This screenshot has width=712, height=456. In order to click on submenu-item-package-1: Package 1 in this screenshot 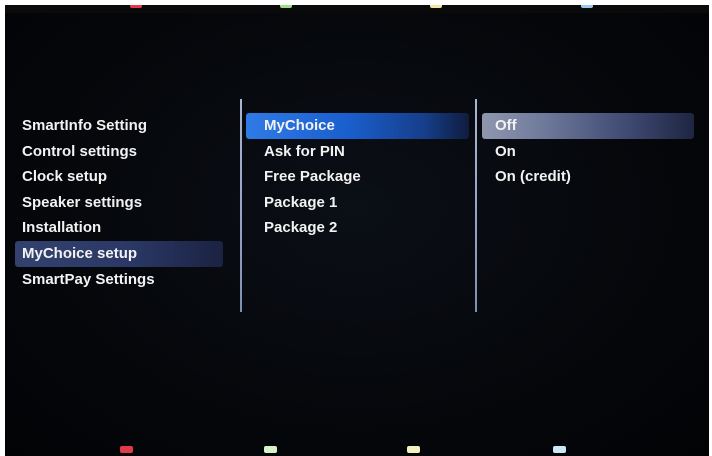, I will do `click(357, 203)`.